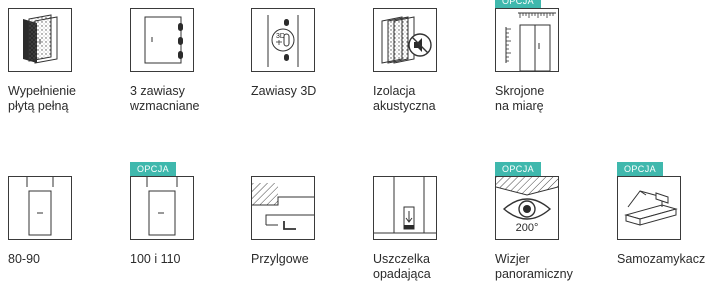 This screenshot has height=306, width=716. Describe the element at coordinates (649, 208) in the screenshot. I see `door-closer-icon` at that location.